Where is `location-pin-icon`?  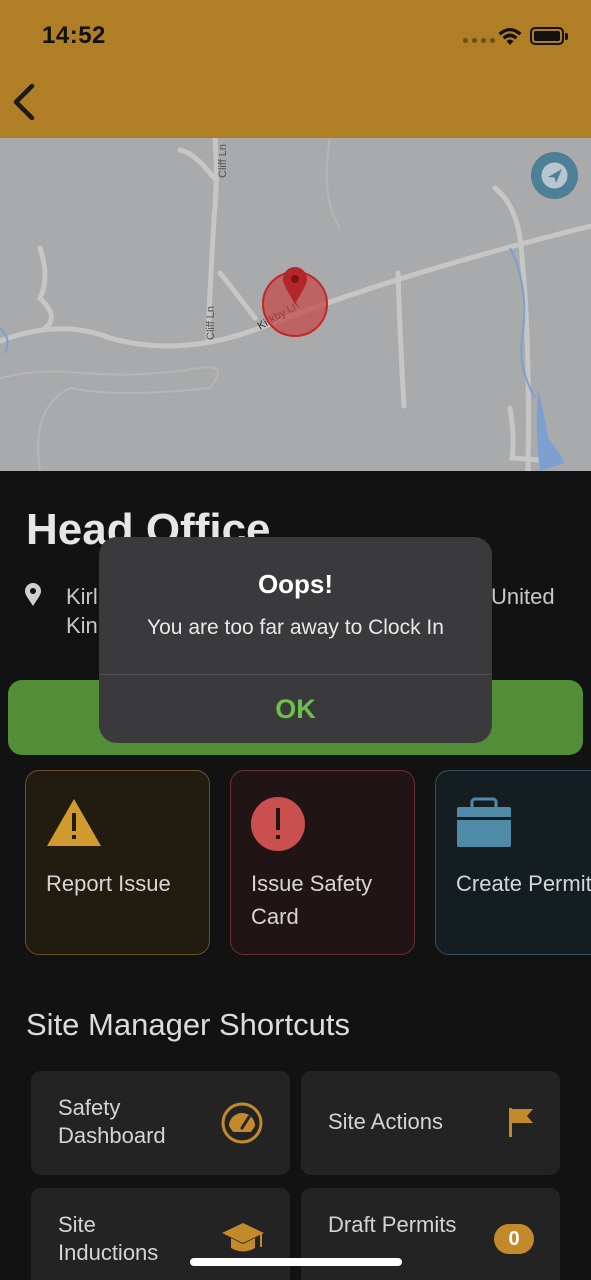 location-pin-icon is located at coordinates (33, 594).